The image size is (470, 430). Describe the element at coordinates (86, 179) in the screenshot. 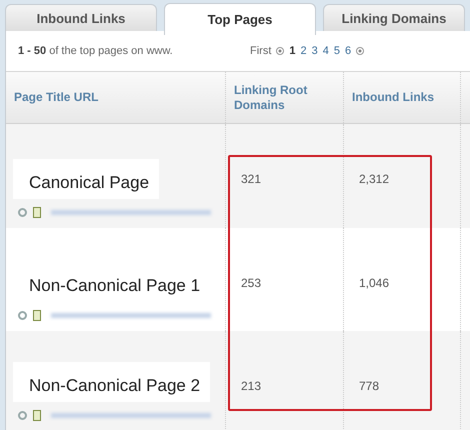

I see `page-title: Canonical Page` at that location.